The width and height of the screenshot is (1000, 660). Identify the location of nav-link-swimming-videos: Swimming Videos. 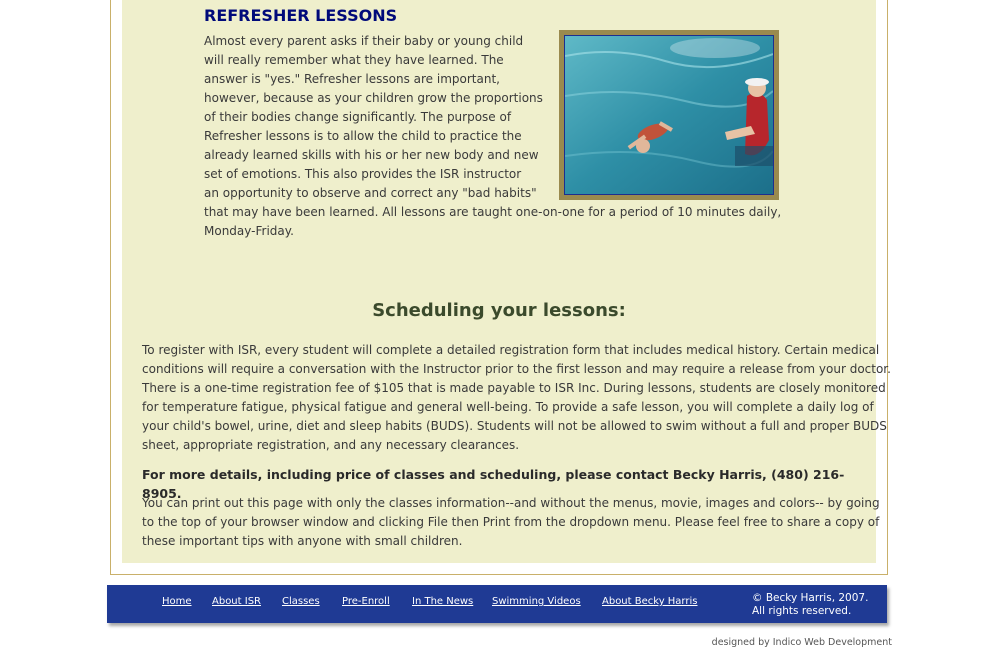
(536, 601).